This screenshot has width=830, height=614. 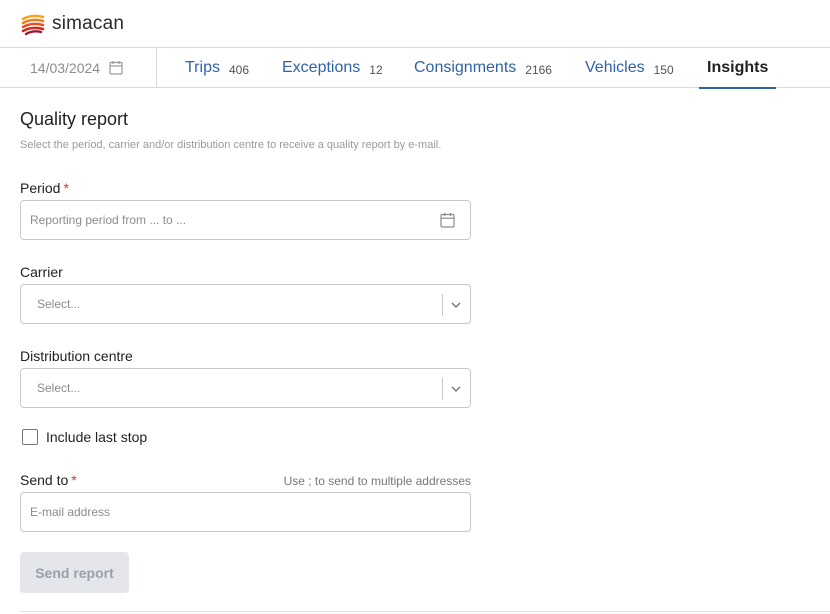 I want to click on tab-label: Consignments, so click(x=465, y=67).